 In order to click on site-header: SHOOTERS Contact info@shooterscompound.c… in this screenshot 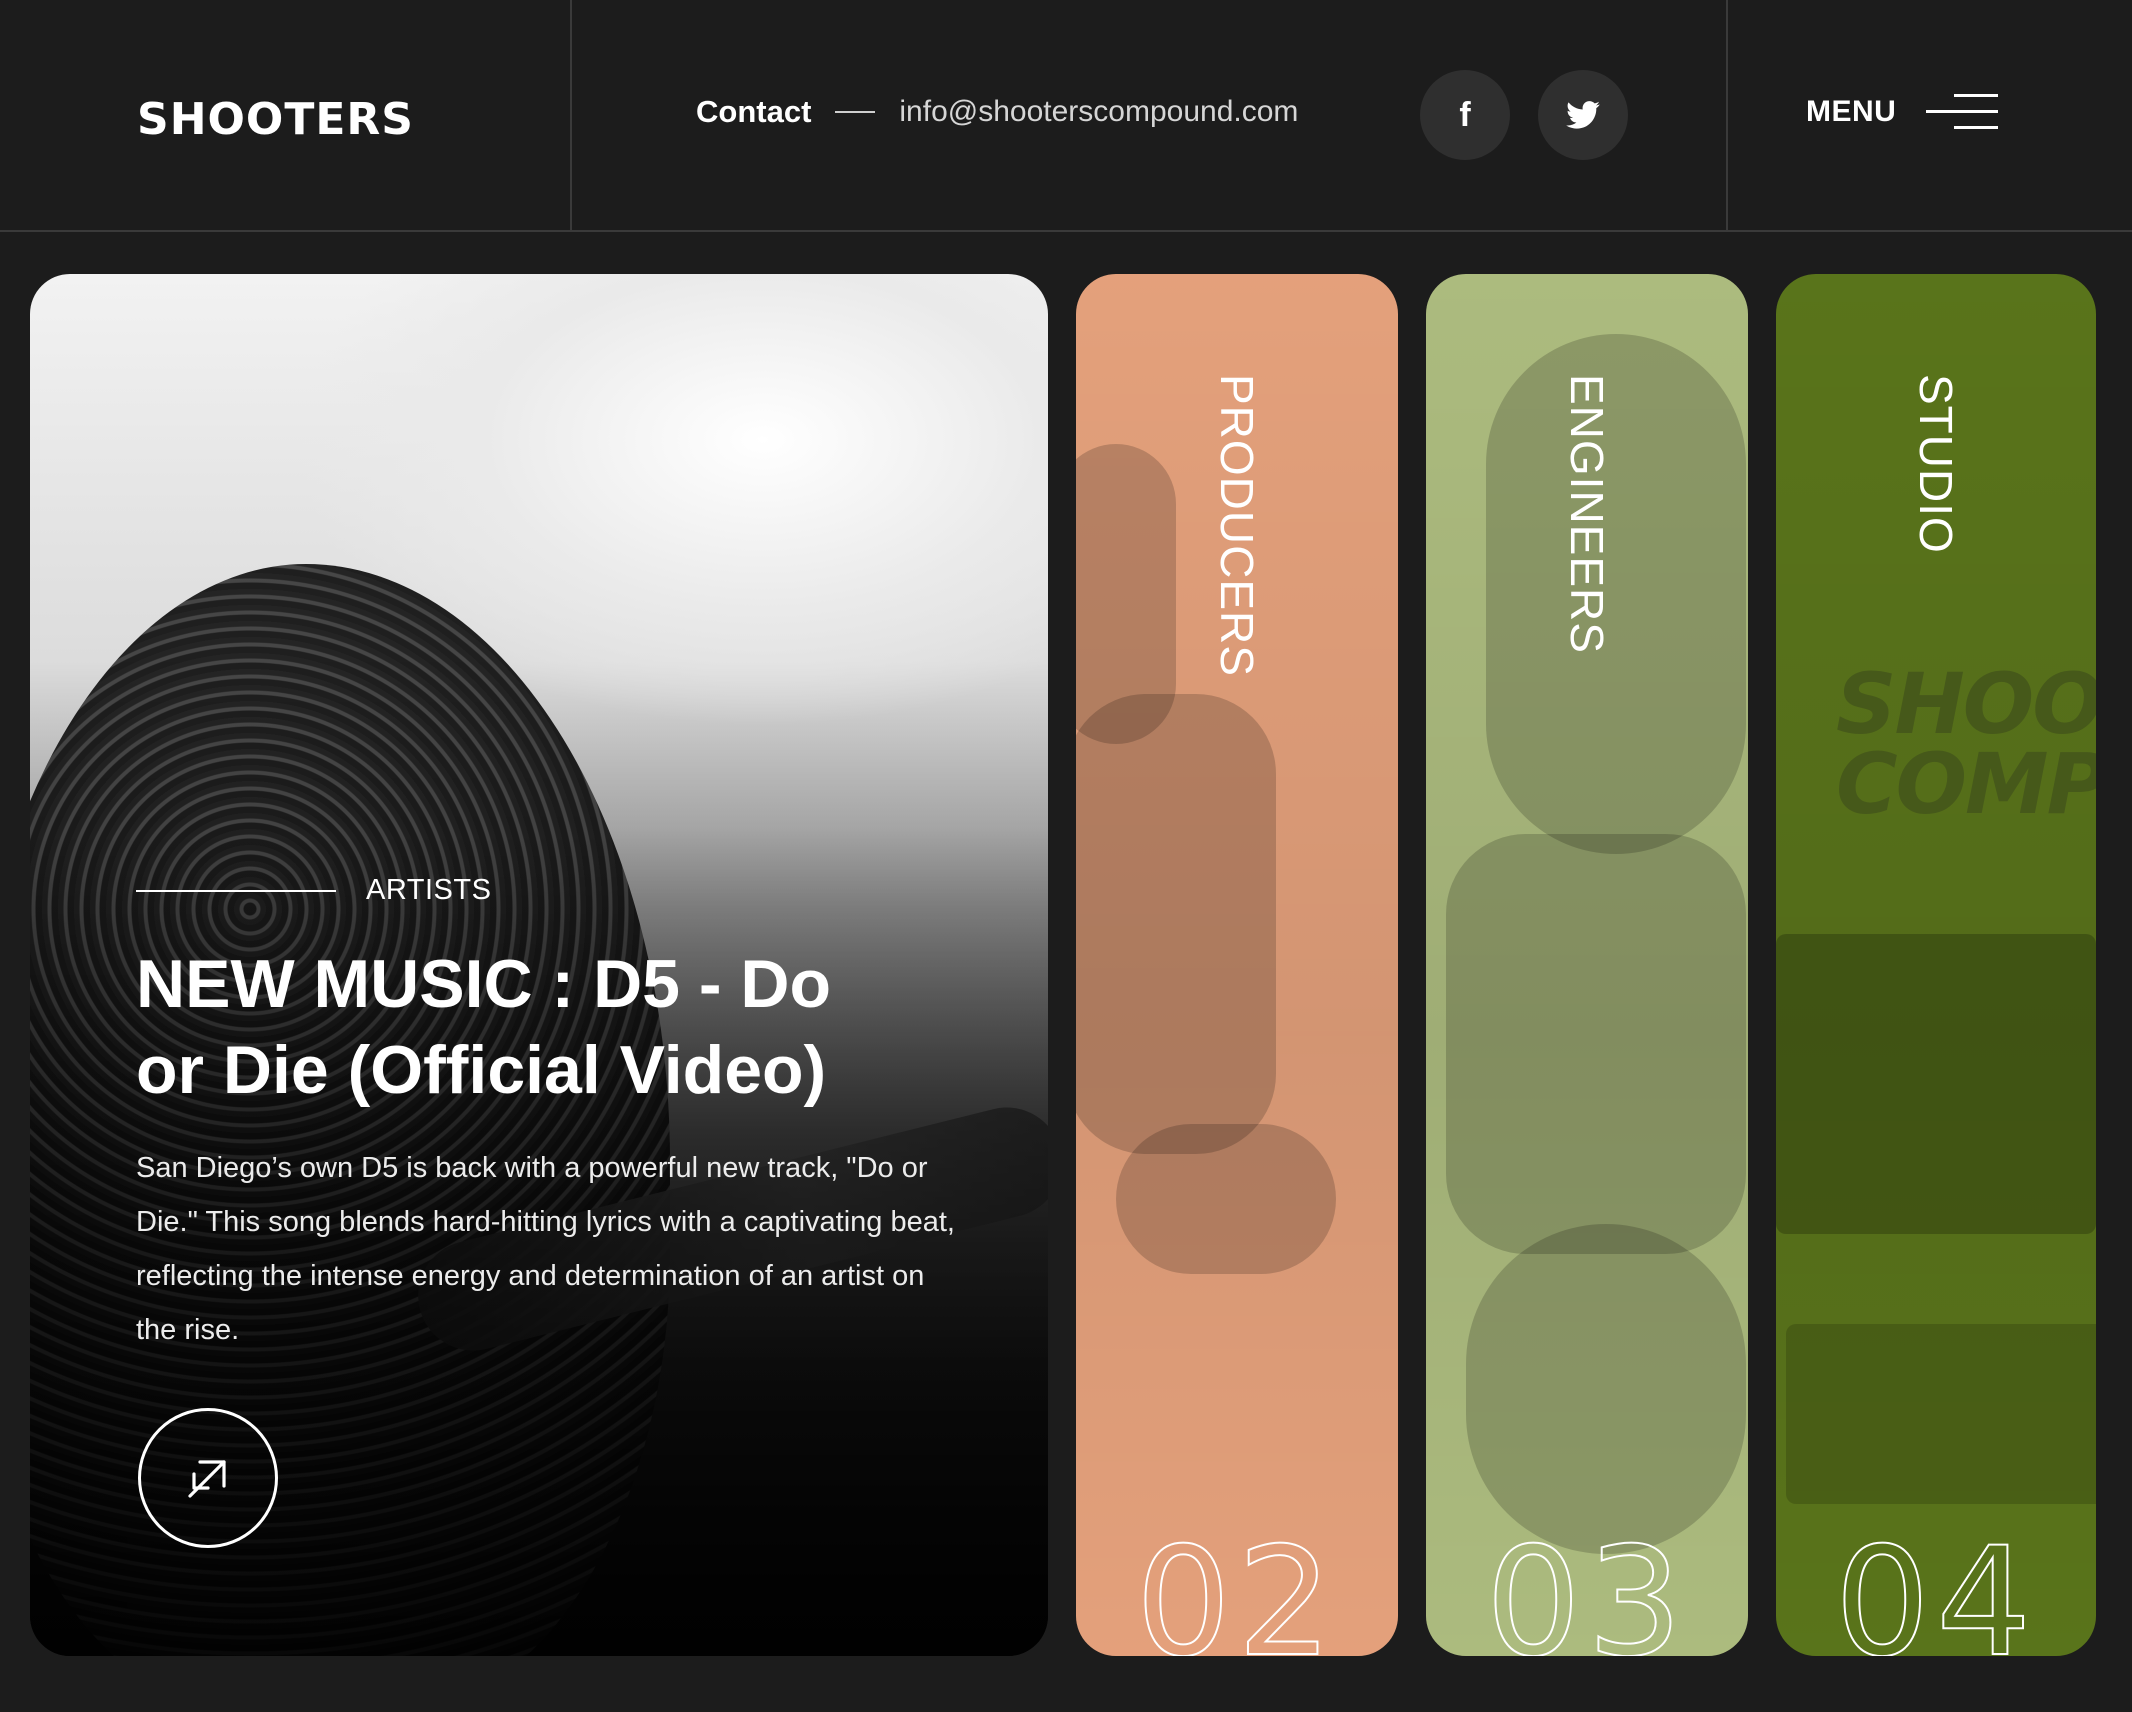, I will do `click(1066, 116)`.